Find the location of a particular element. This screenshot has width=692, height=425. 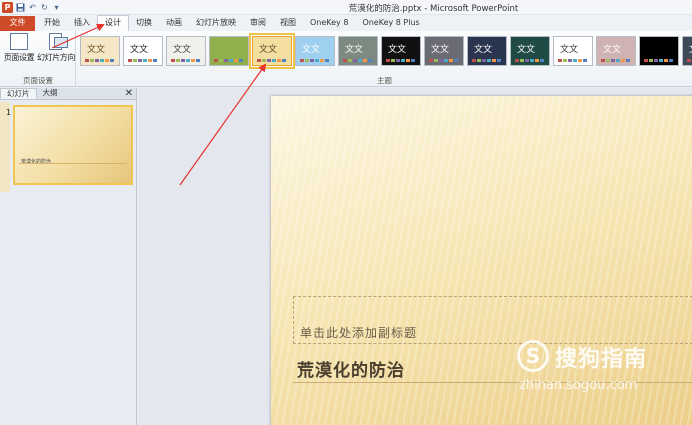

theme-thumbnail: 文 is located at coordinates (687, 51).